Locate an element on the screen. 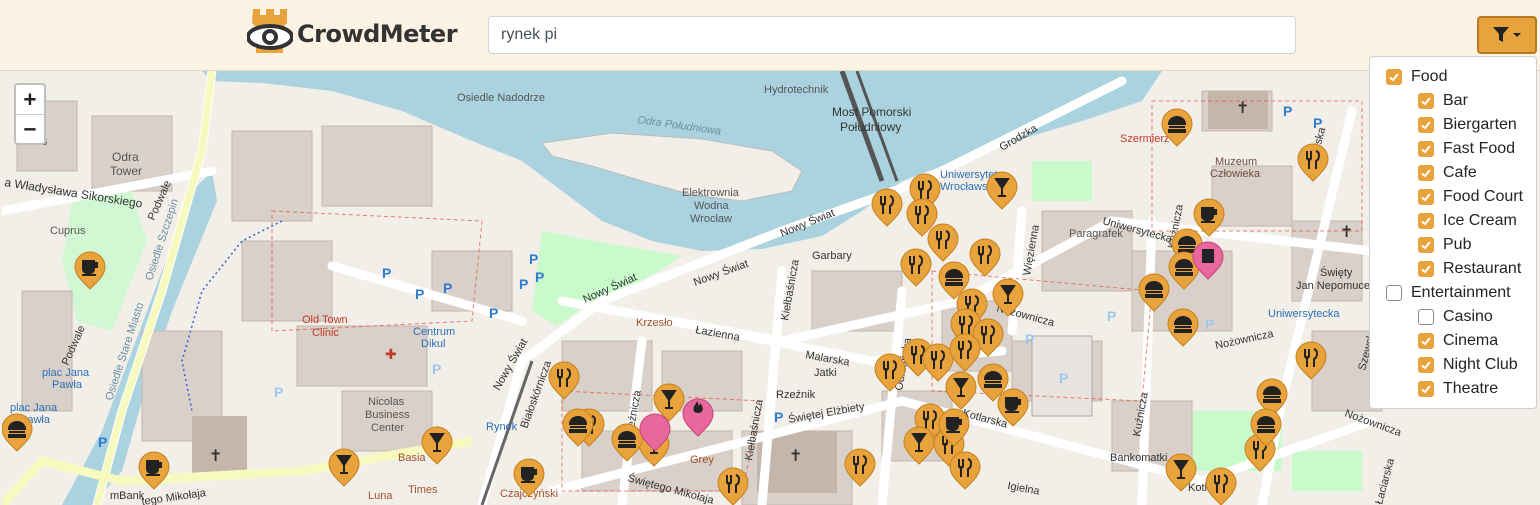 This screenshot has width=1540, height=505. filter-option-theatre: Theatre is located at coordinates (1453, 389).